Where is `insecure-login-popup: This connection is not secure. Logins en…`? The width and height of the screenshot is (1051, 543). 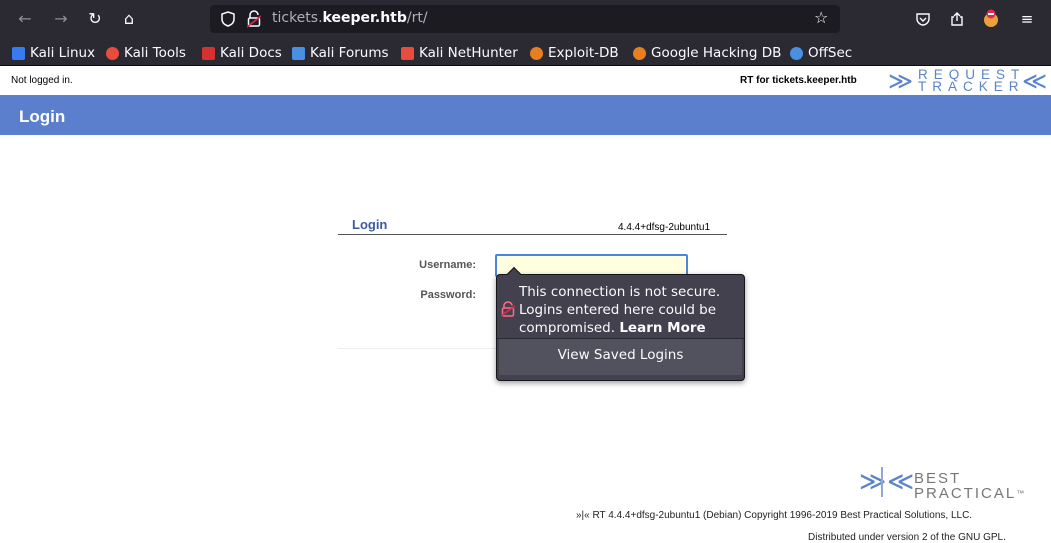
insecure-login-popup: This connection is not secure. Logins en… is located at coordinates (620, 323).